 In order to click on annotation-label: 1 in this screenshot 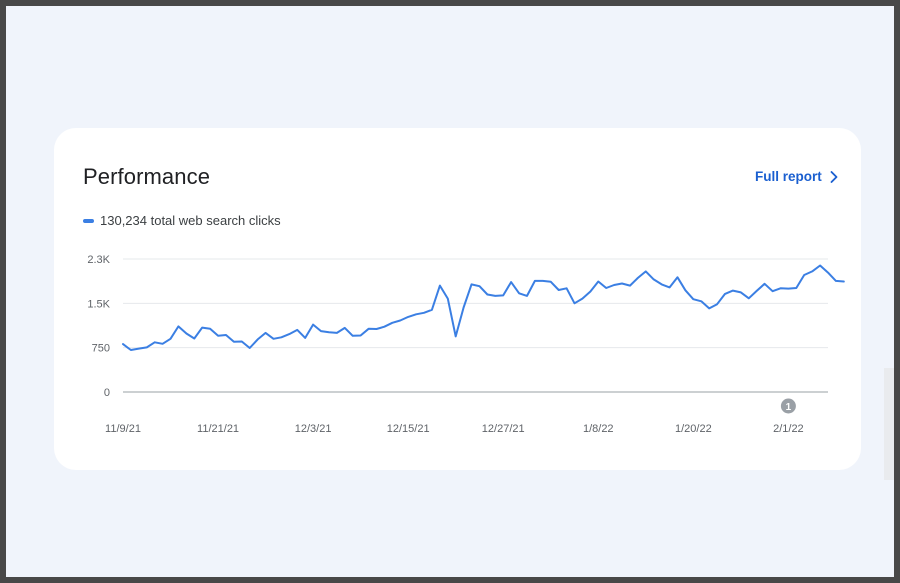, I will do `click(789, 407)`.